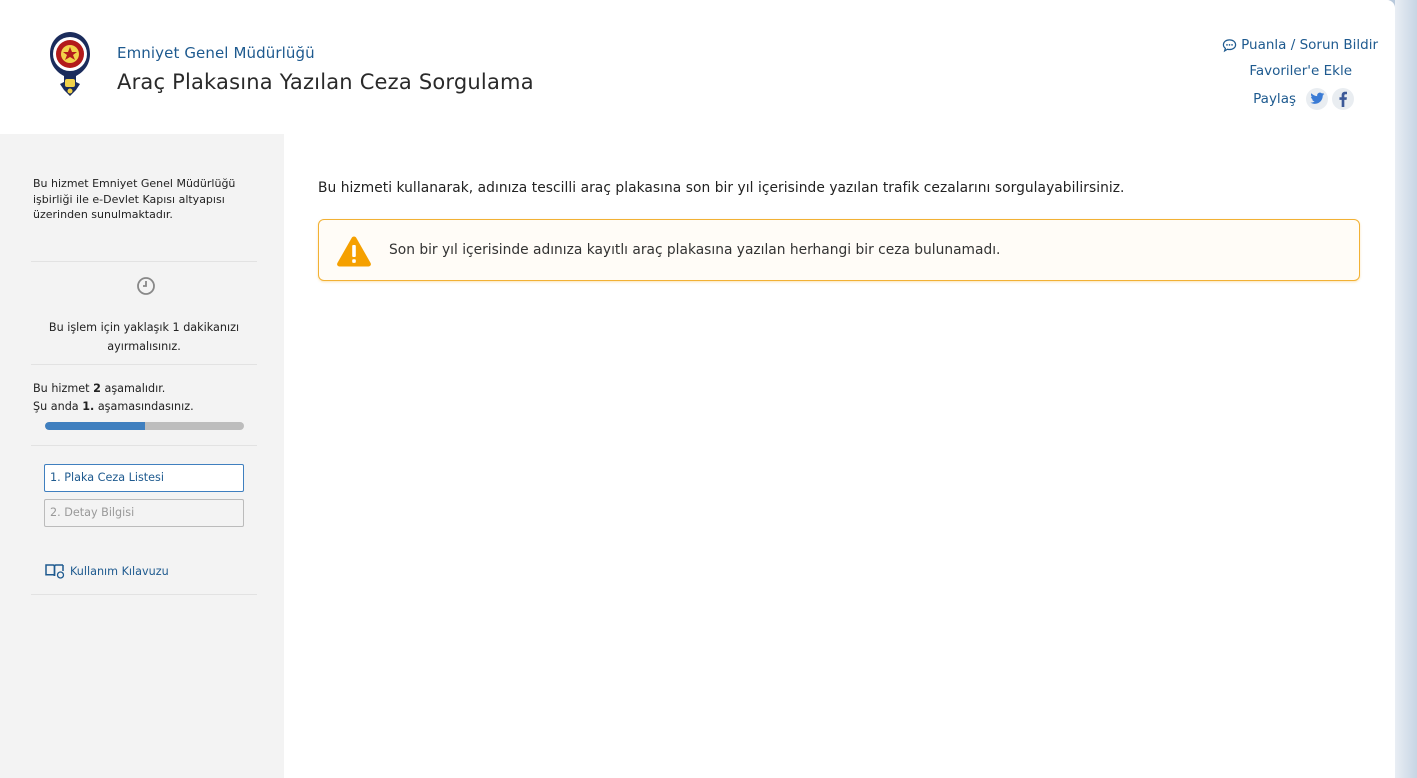 The image size is (1417, 778). I want to click on chat-bubble-icon, so click(1229, 45).